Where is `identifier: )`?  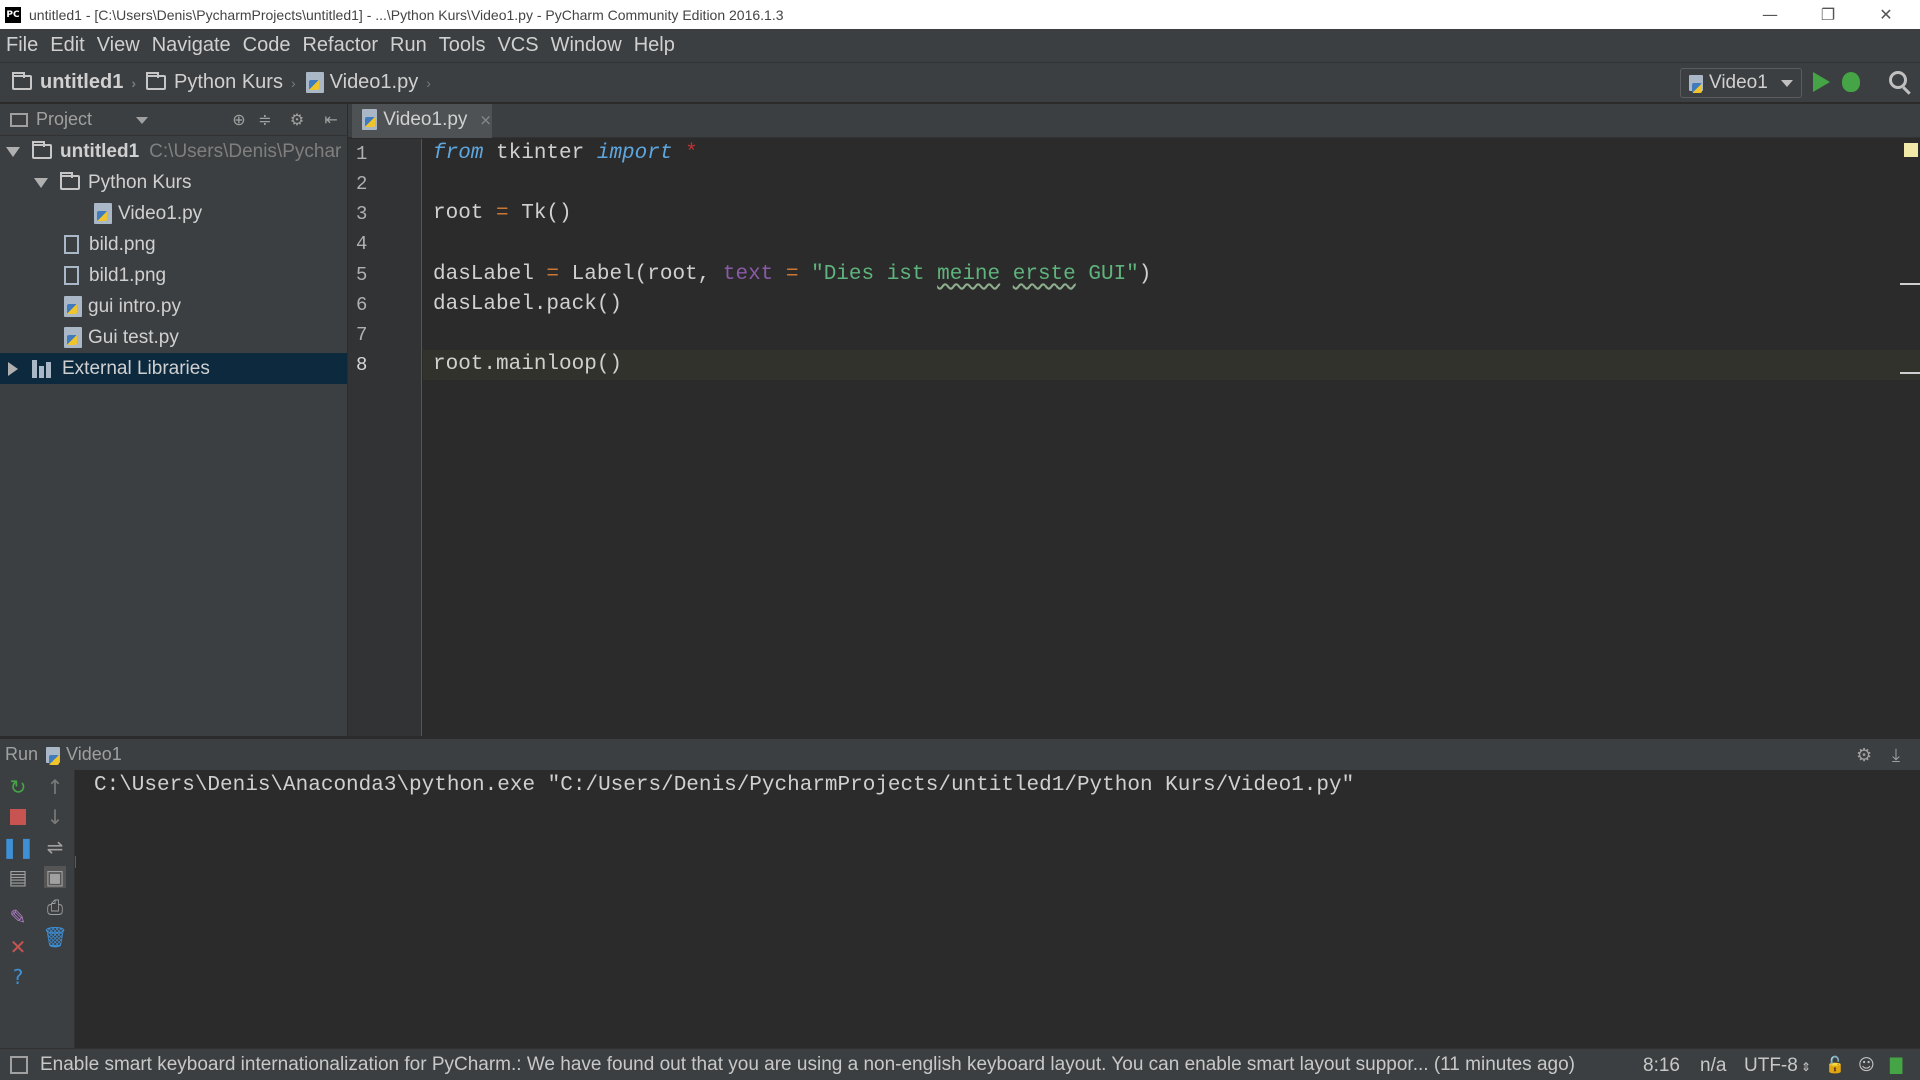
identifier: ) is located at coordinates (1145, 274).